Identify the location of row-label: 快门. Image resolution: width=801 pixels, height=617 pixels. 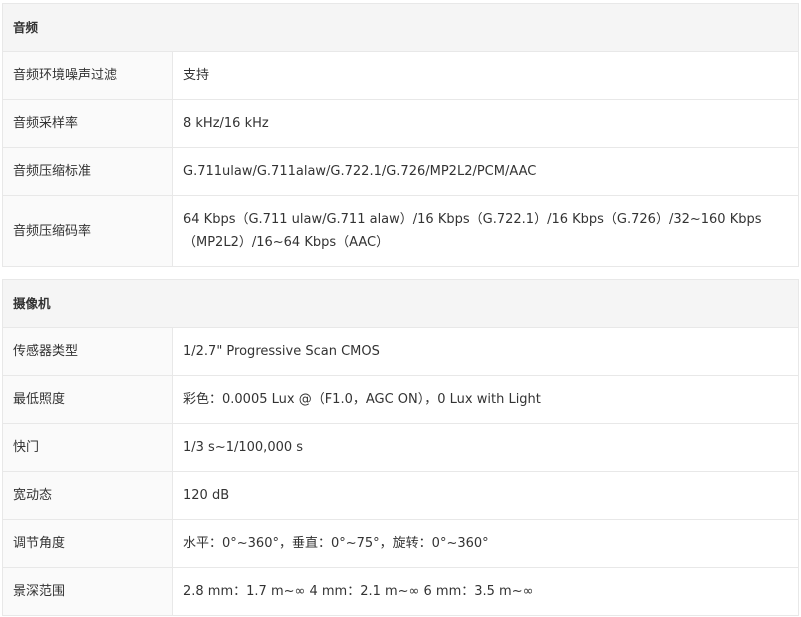
(87, 447).